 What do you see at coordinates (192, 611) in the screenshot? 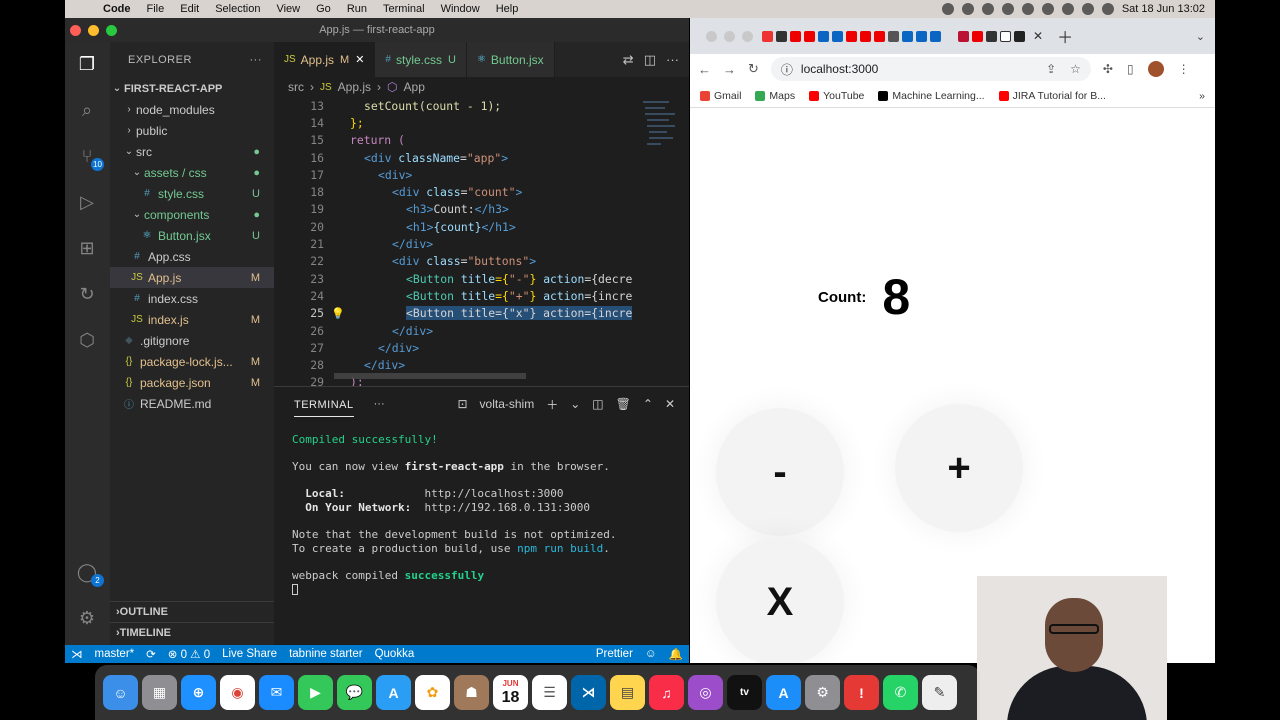
I see `outline-section: › OUTLINE` at bounding box center [192, 611].